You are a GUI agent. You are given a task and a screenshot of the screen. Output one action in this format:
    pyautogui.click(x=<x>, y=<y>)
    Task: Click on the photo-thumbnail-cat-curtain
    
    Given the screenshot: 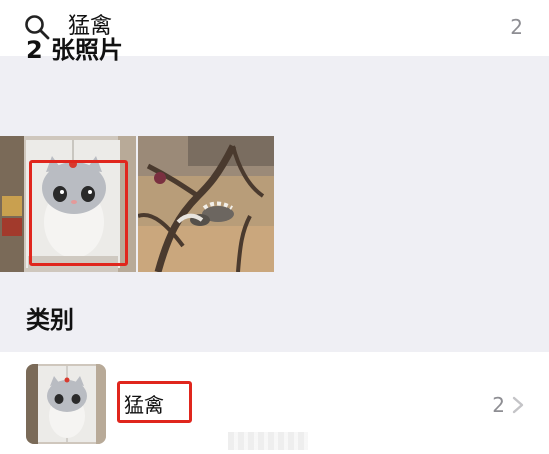 What is the action you would take?
    pyautogui.click(x=68, y=204)
    